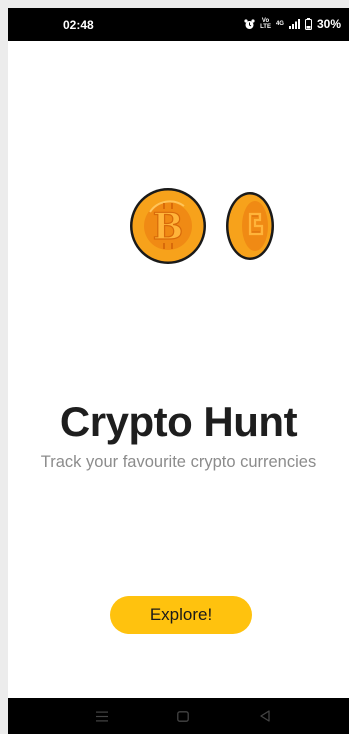  Describe the element at coordinates (250, 226) in the screenshot. I see `coin-edge-icon` at that location.